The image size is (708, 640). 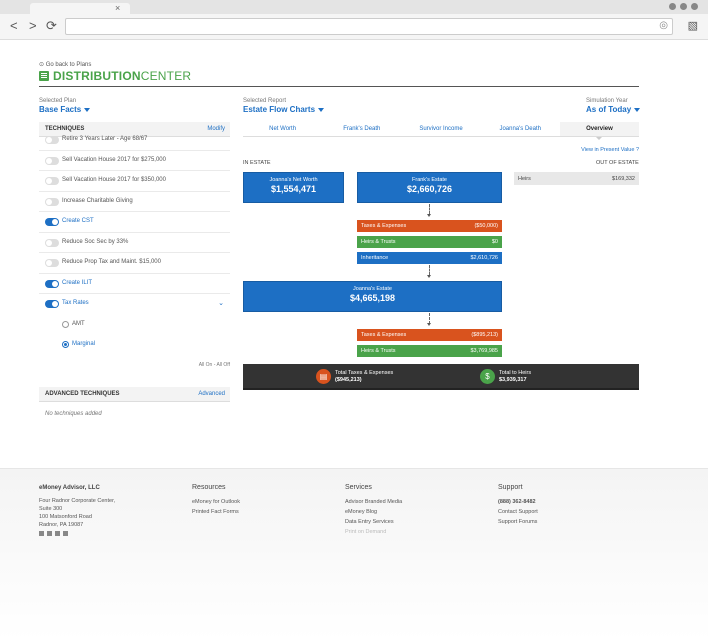 I want to click on technique-item: Increase Charitable Giving, so click(x=134, y=202).